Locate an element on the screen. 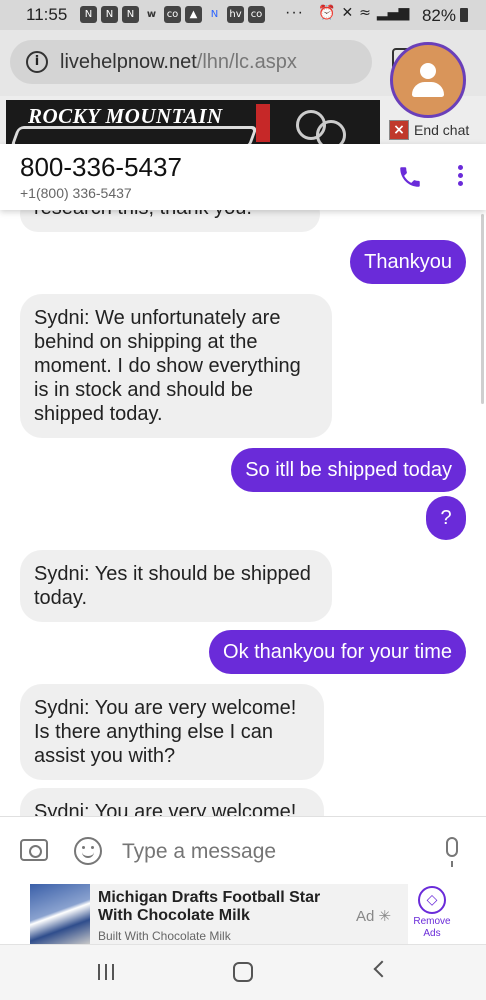 Image resolution: width=486 pixels, height=1000 pixels. notification-w-icon: w is located at coordinates (151, 14).